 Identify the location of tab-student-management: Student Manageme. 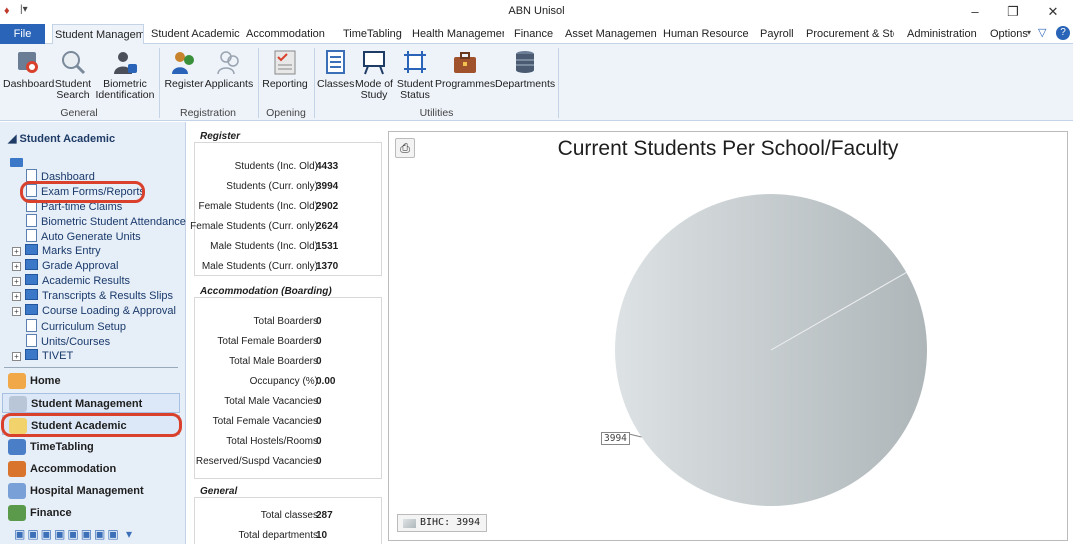
(98, 34).